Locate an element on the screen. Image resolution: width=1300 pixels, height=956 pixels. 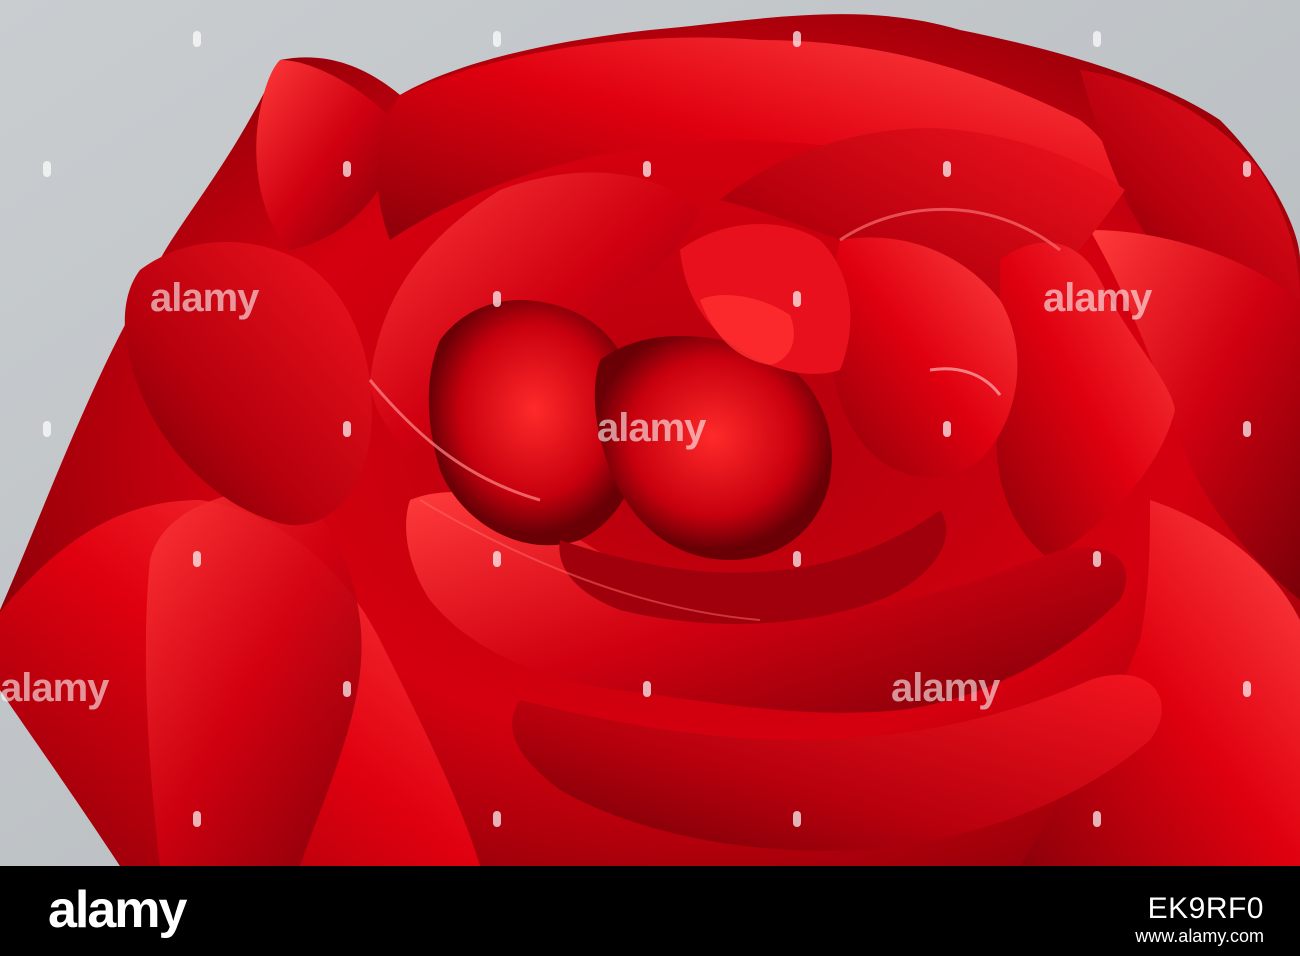
footer-bar: alamy EK9RF0 www.alamy.com is located at coordinates (650, 911).